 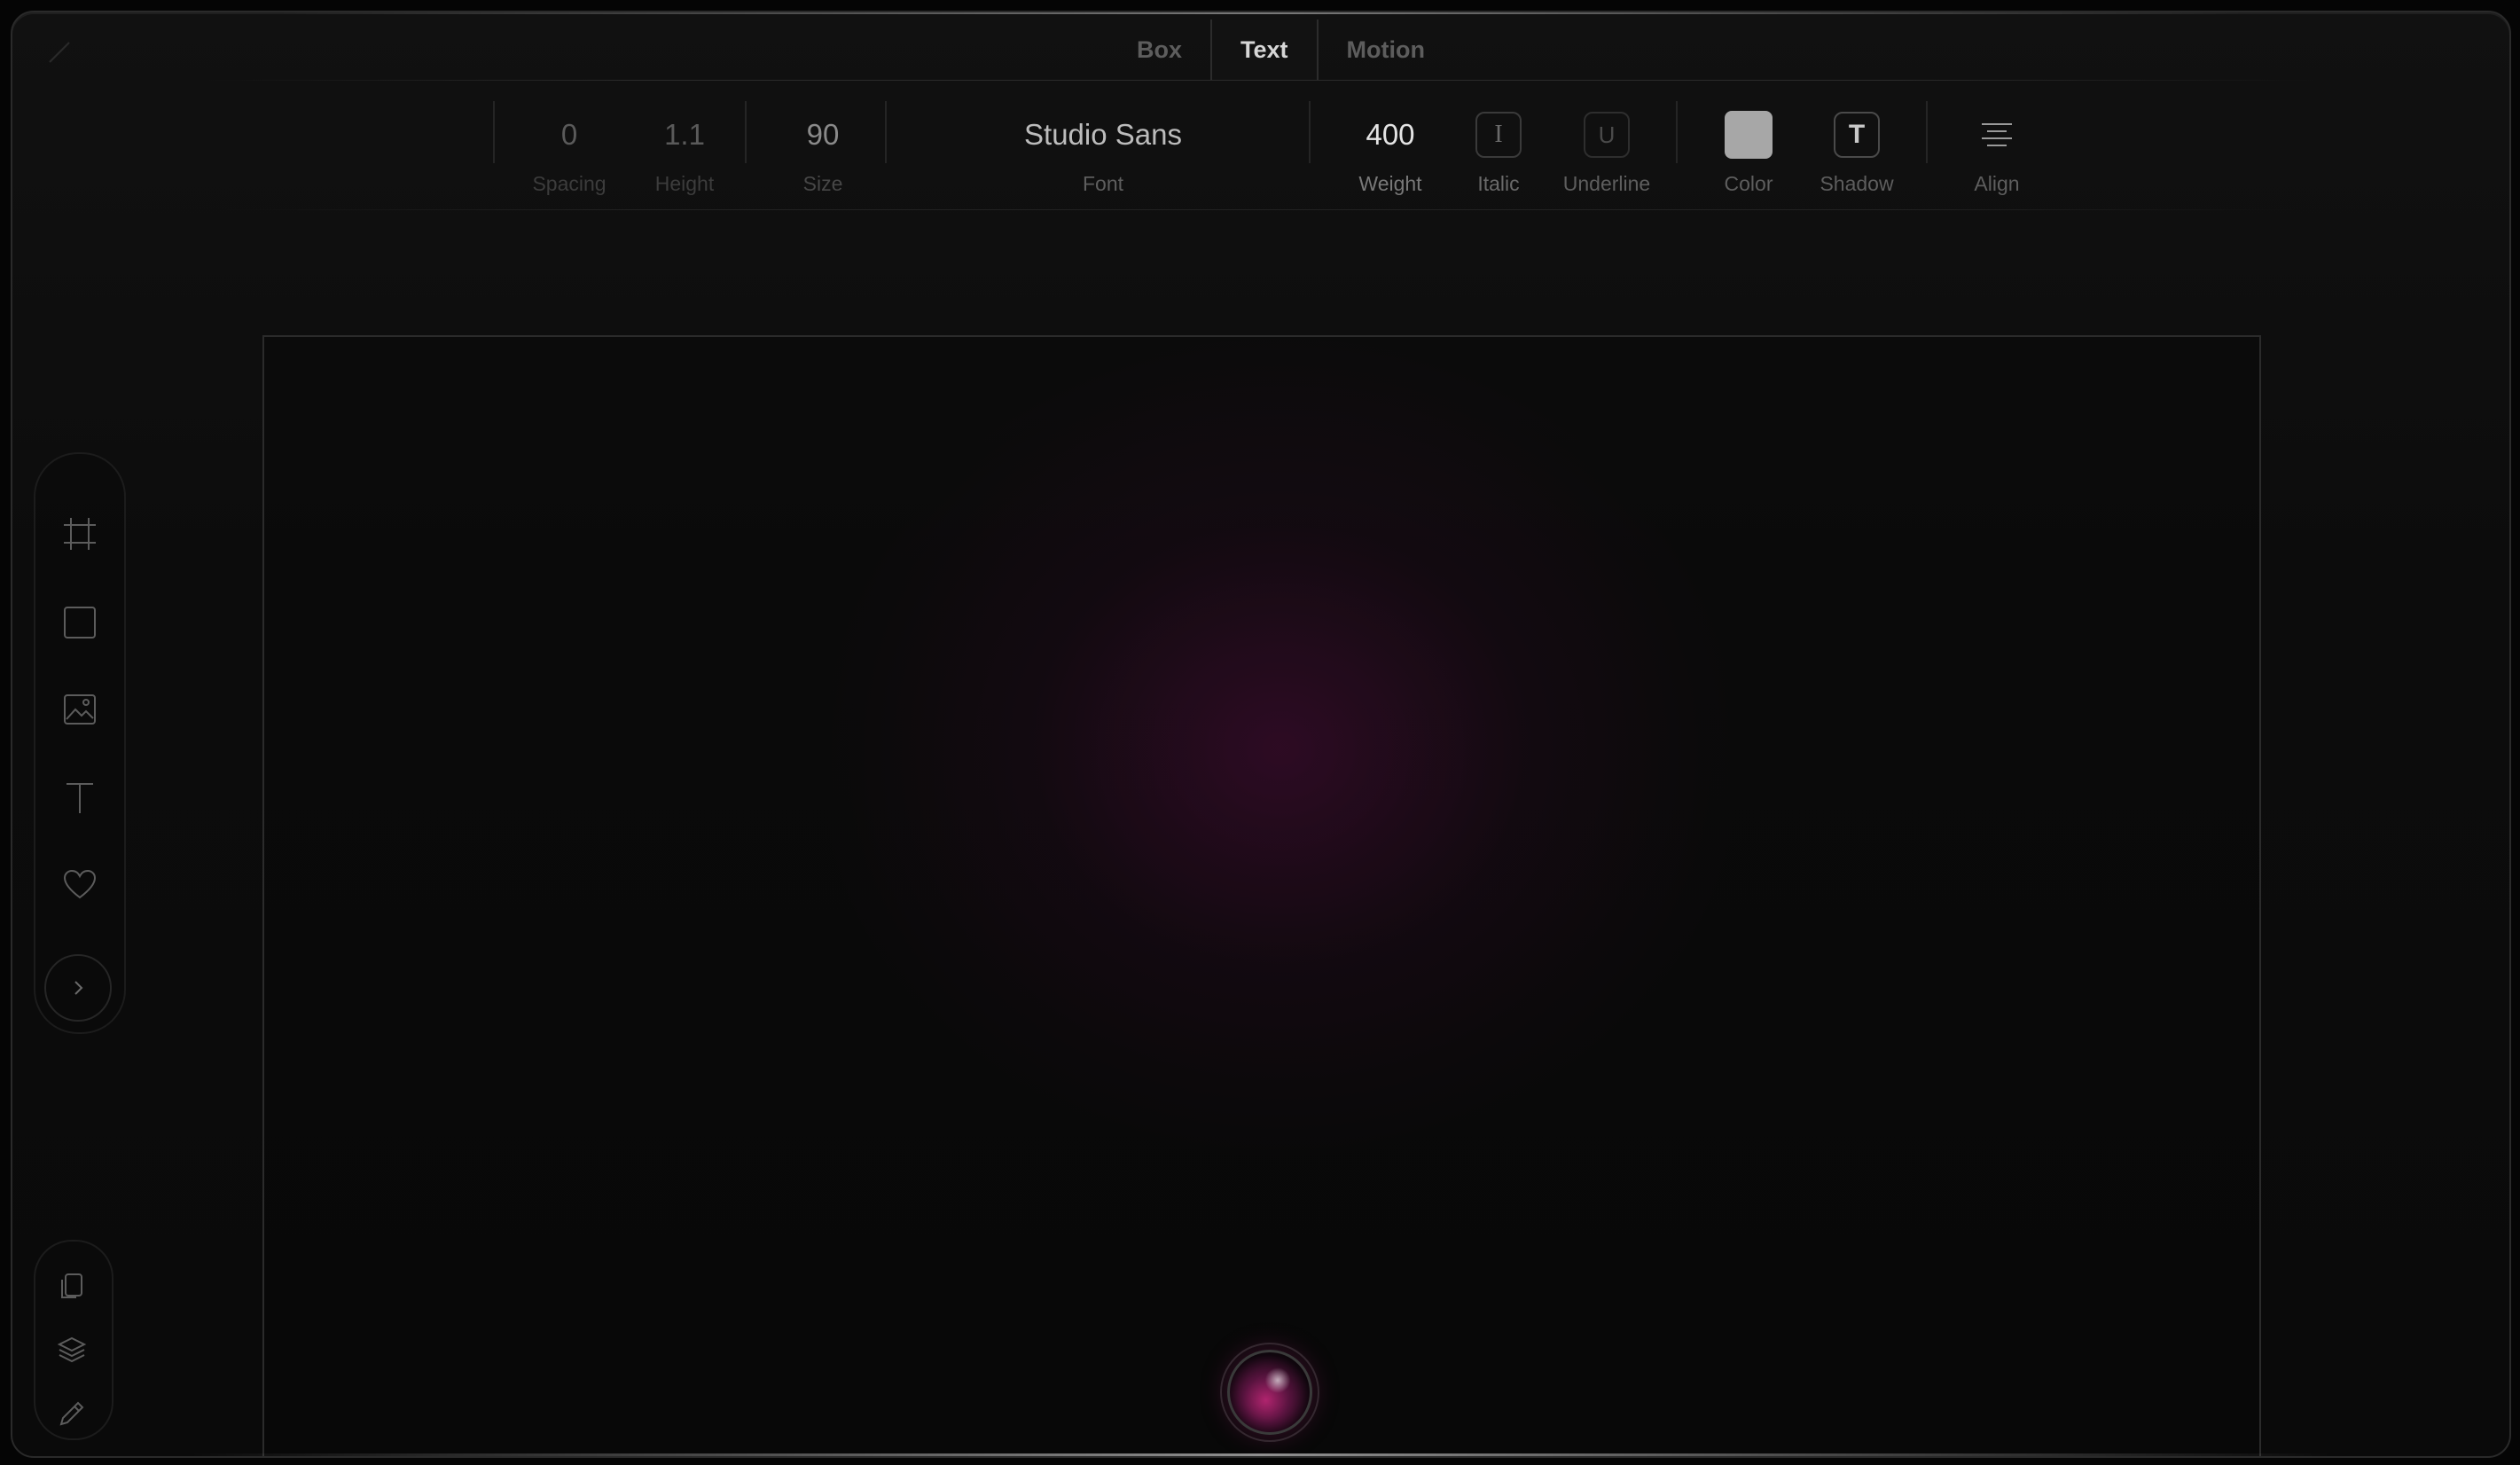 I want to click on italic-button: I, so click(x=1498, y=135).